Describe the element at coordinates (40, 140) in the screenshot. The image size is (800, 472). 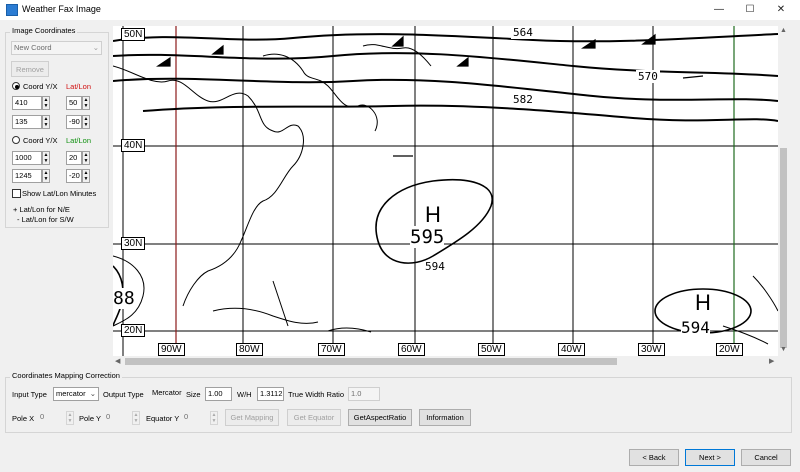
I see `coord2-label: Coord Y/X` at that location.